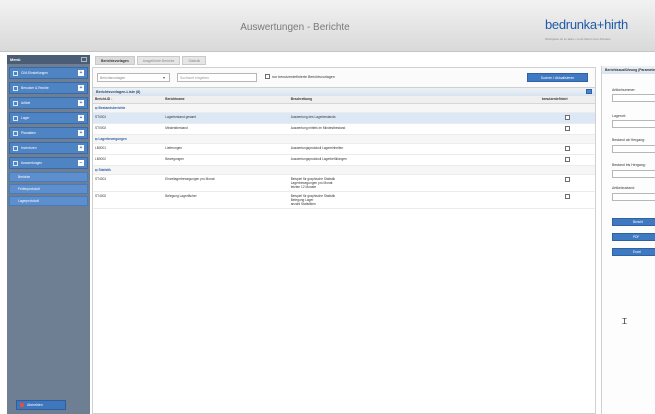  I want to click on sidebar-item-benutzer-rechte: Benutzer & Rechte +, so click(48, 88).